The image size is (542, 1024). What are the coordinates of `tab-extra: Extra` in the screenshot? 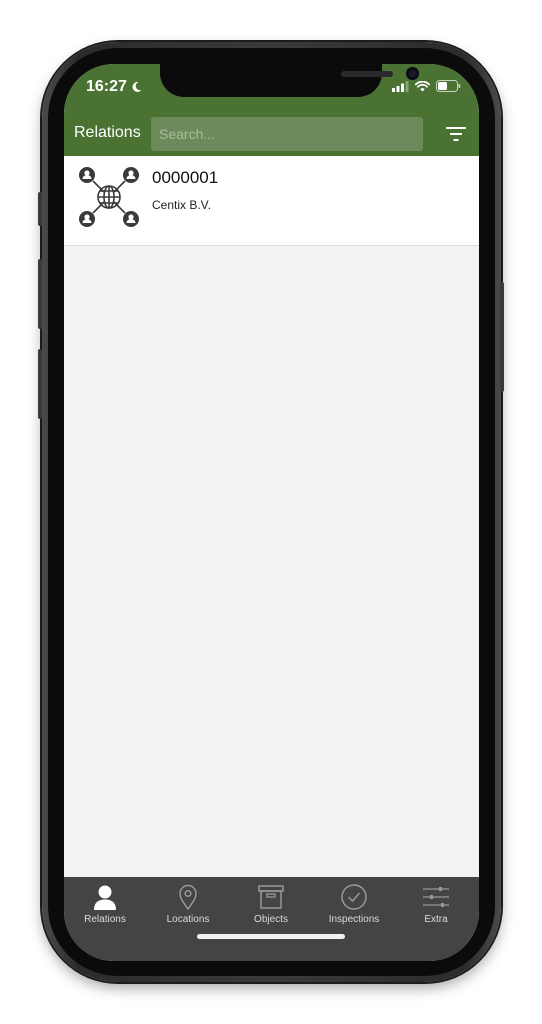 It's located at (436, 908).